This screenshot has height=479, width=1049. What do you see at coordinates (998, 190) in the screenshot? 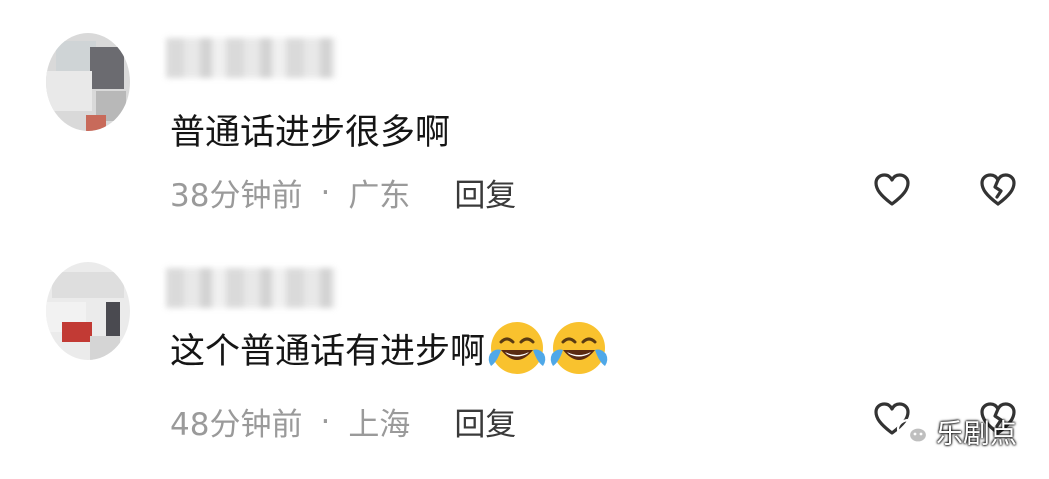
I see `dislike-broken-heart-icon` at bounding box center [998, 190].